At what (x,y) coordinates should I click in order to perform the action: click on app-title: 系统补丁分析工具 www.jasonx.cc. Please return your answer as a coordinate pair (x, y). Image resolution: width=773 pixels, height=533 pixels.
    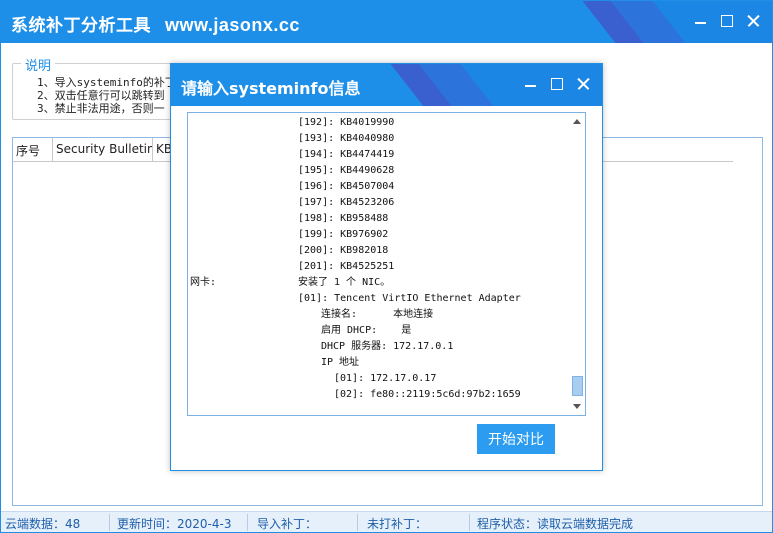
    Looking at the image, I should click on (155, 23).